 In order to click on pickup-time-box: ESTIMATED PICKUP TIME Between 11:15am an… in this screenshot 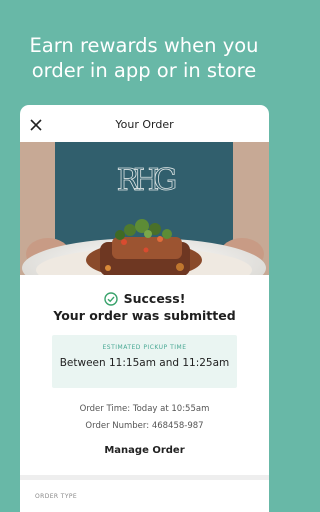, I will do `click(144, 361)`.